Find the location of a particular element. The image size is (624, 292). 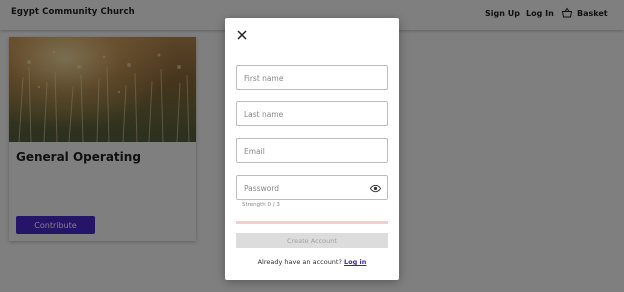

last-name-field is located at coordinates (312, 113).